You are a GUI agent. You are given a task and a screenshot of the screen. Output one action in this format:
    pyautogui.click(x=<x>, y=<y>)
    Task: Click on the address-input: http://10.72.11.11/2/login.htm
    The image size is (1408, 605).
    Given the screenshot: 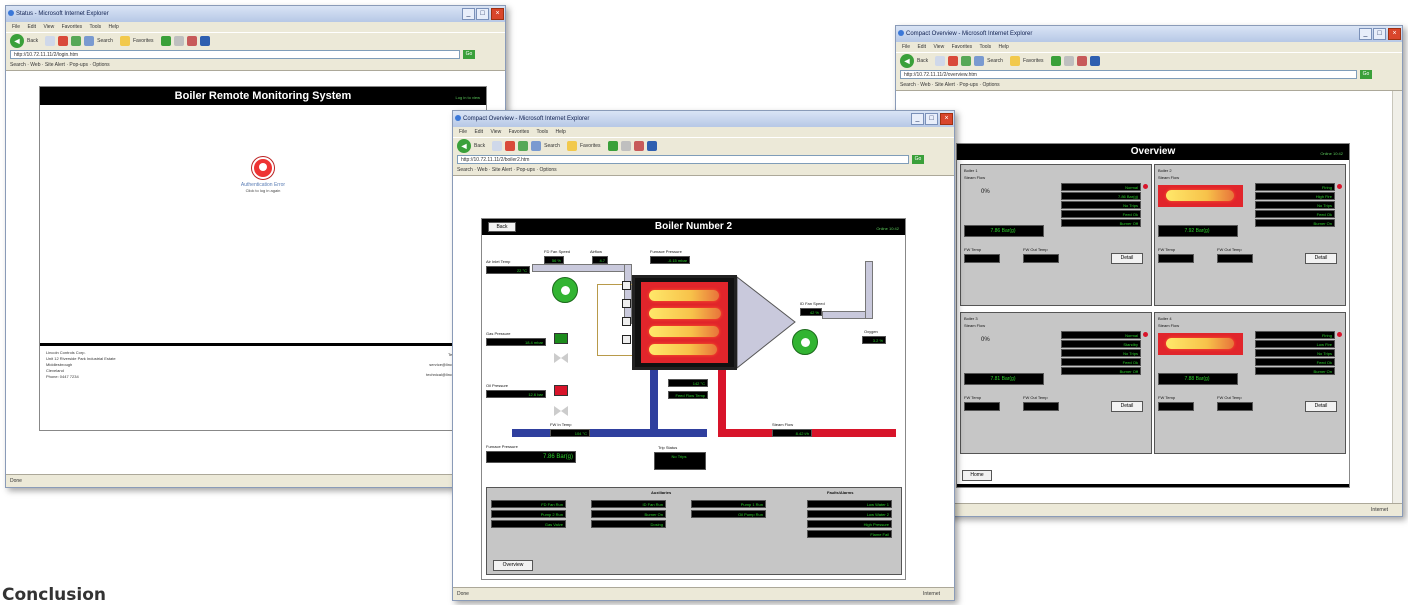 What is the action you would take?
    pyautogui.click(x=235, y=54)
    